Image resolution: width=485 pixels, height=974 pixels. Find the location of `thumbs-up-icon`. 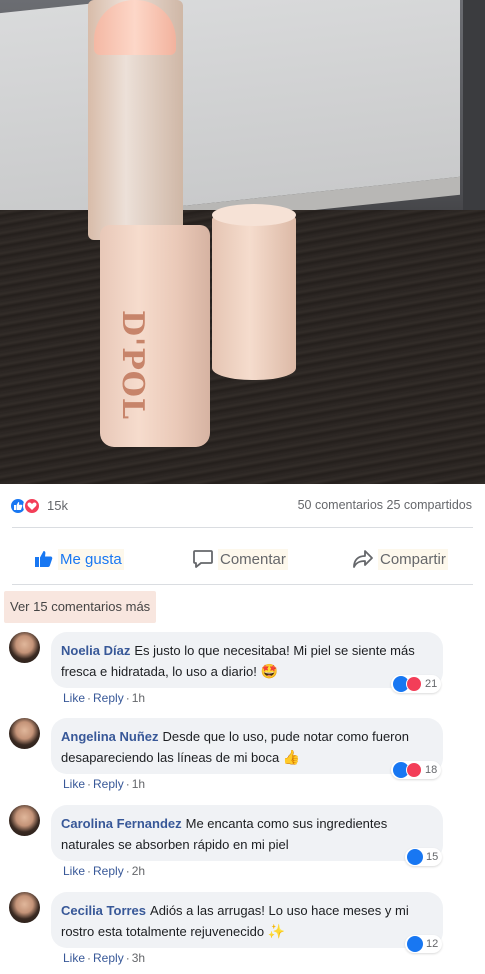

thumbs-up-icon is located at coordinates (44, 559).